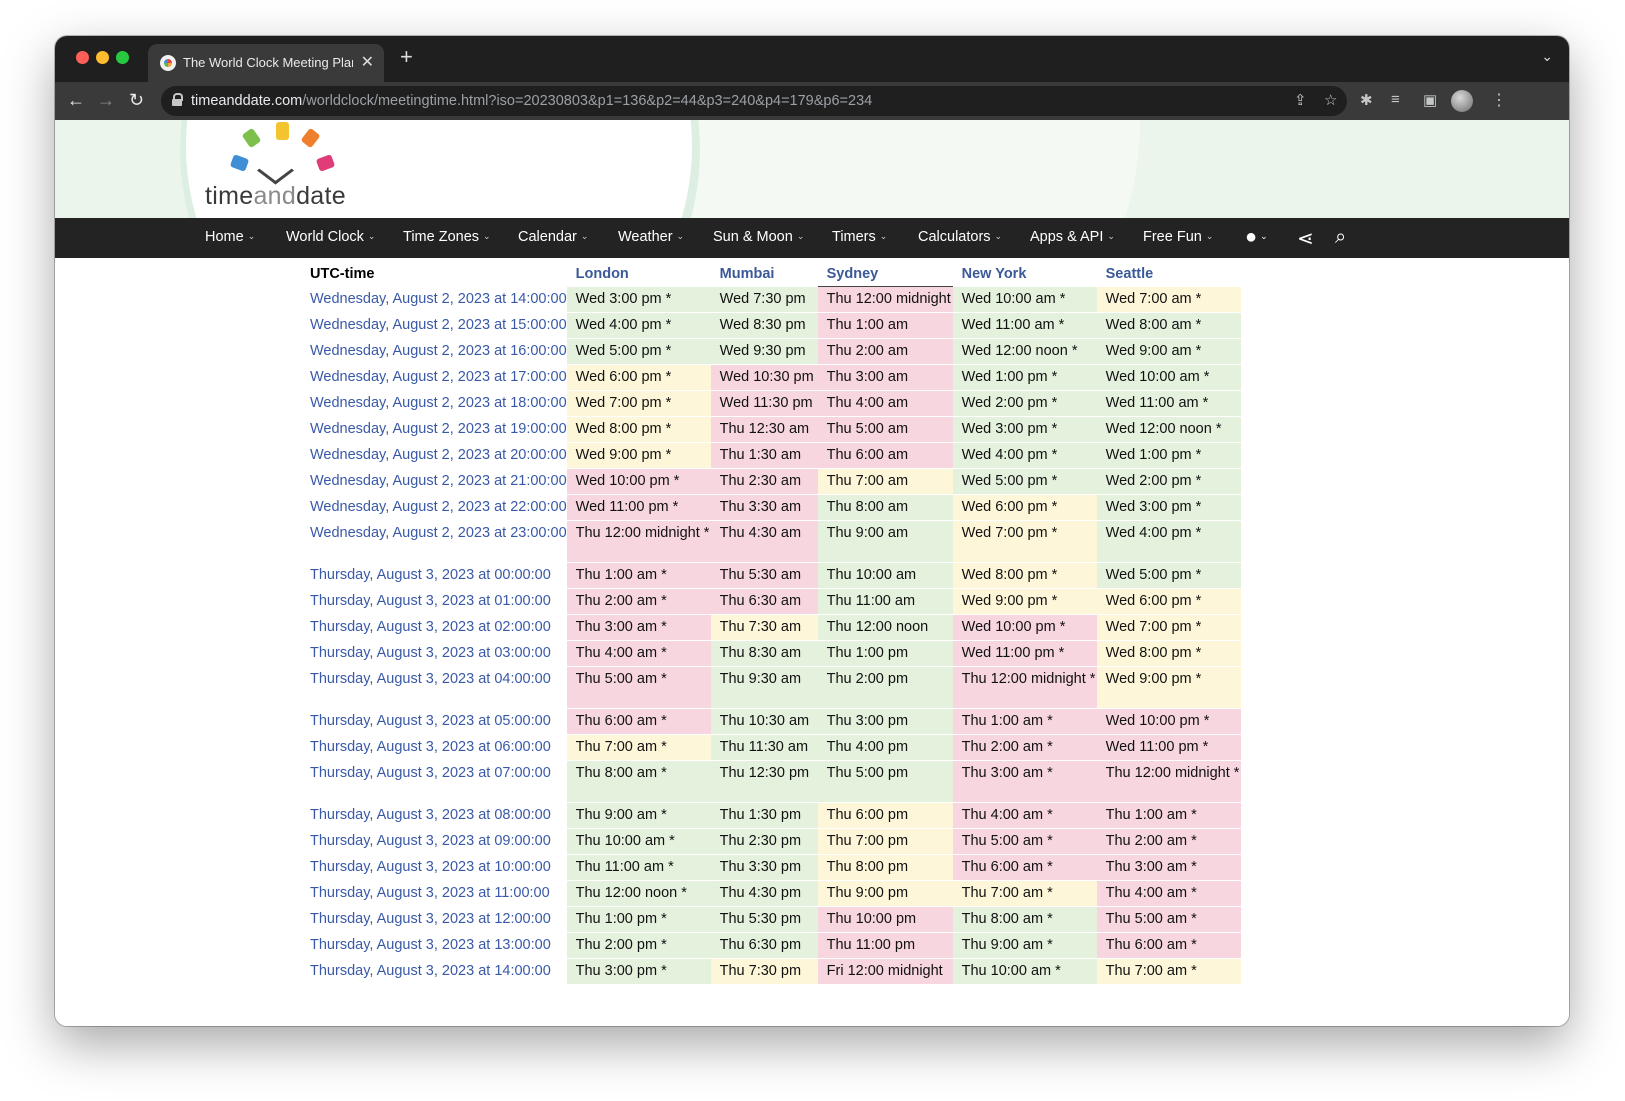 This screenshot has height=1101, width=1625. I want to click on nav-item-timers: Timers ⌄, so click(859, 237).